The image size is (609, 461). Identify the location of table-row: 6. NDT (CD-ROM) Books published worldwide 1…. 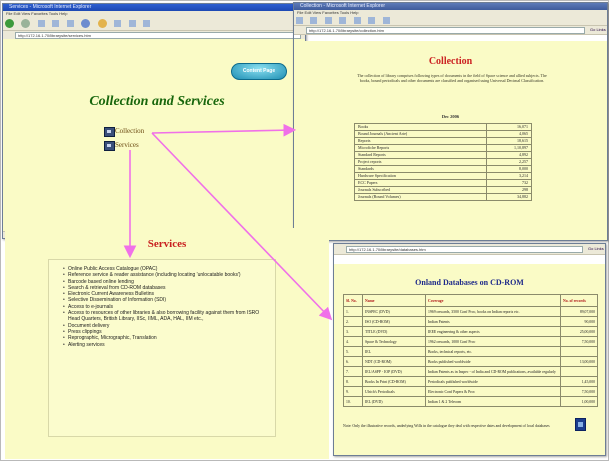
(470, 361).